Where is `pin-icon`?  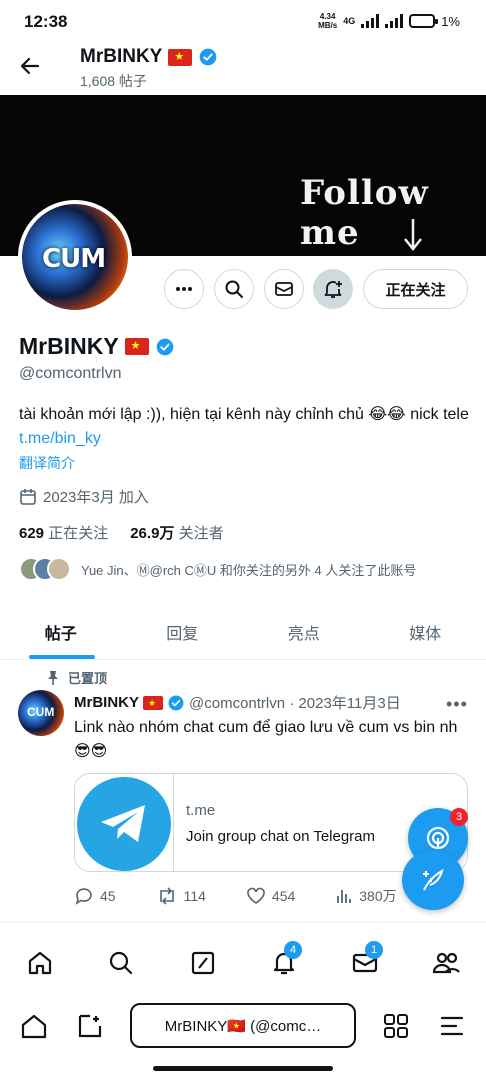
pin-icon is located at coordinates (53, 677).